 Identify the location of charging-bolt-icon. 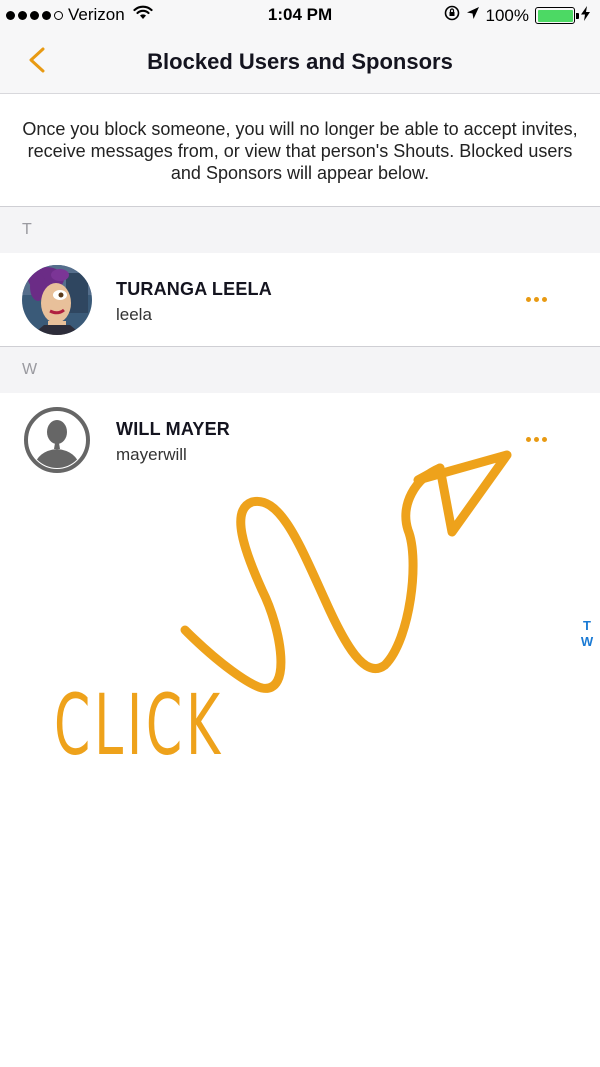
(585, 15).